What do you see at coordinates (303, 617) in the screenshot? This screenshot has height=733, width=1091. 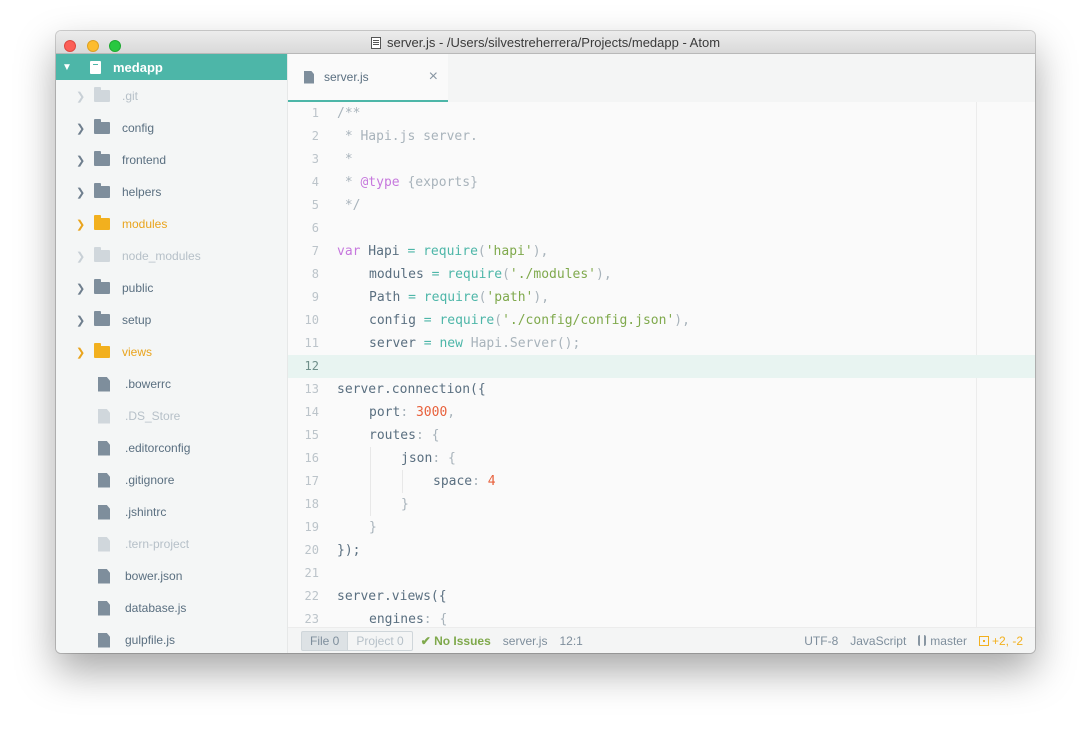 I see `line-number: 23` at bounding box center [303, 617].